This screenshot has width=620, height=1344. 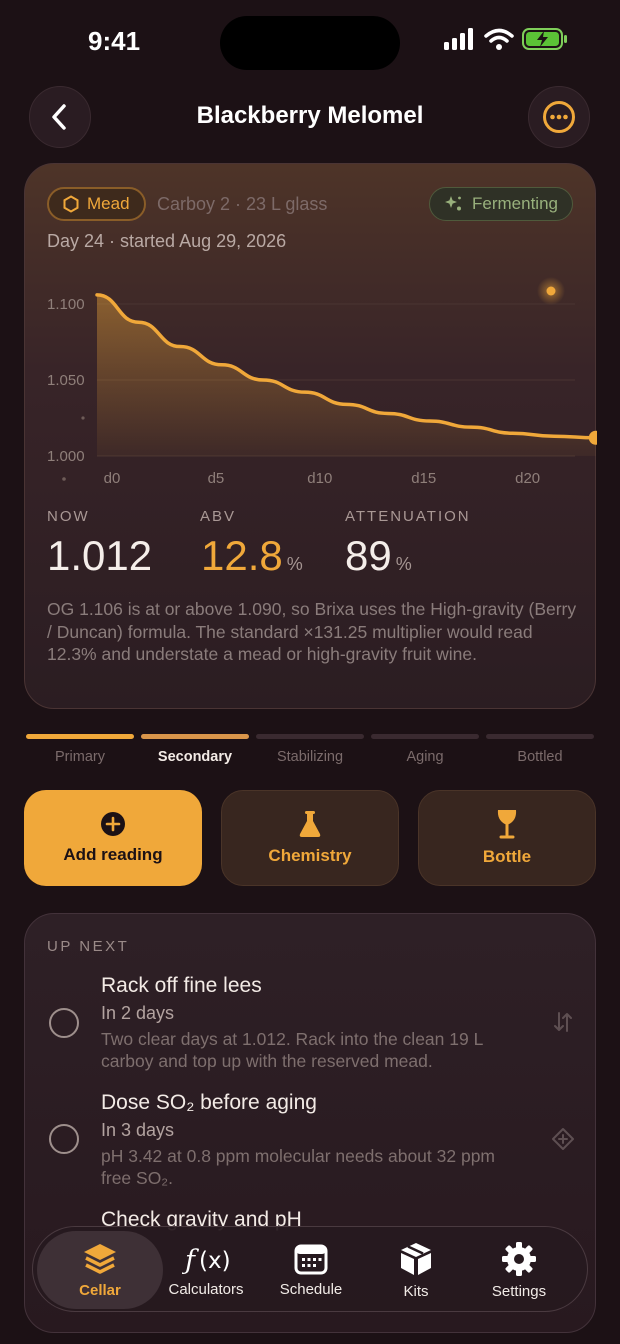 I want to click on x-tick-label: d0, so click(x=112, y=477).